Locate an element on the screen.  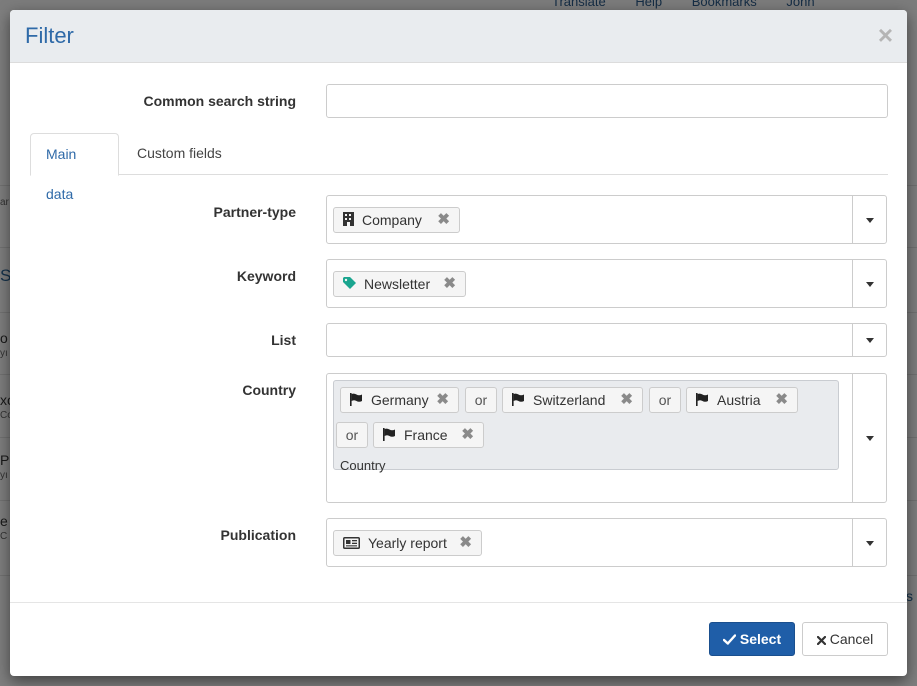
publication-label: Publication is located at coordinates (258, 535).